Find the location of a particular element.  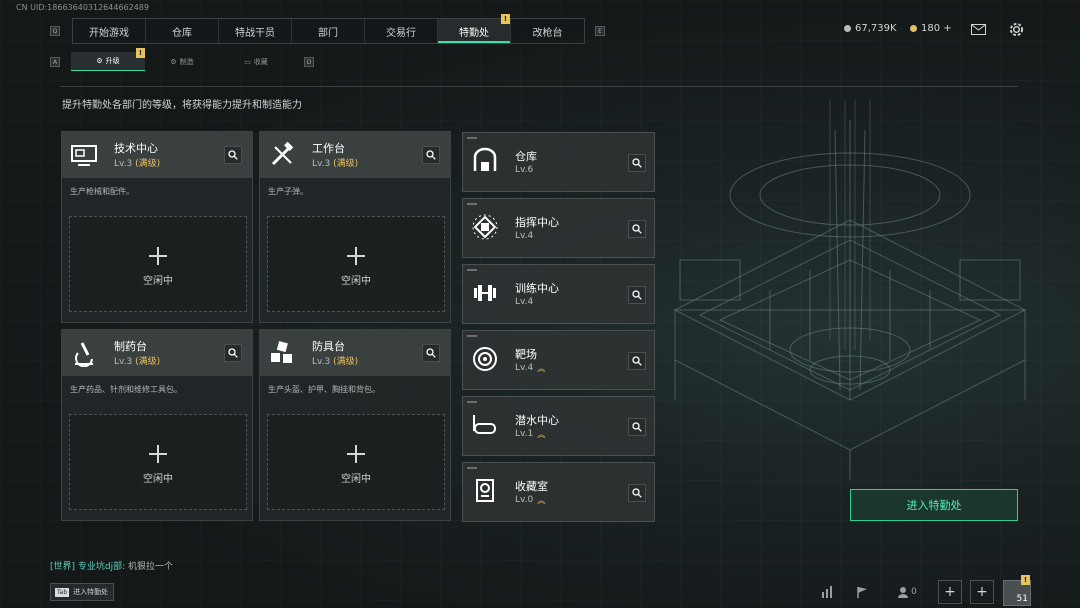

chip-icon is located at coordinates (485, 227).